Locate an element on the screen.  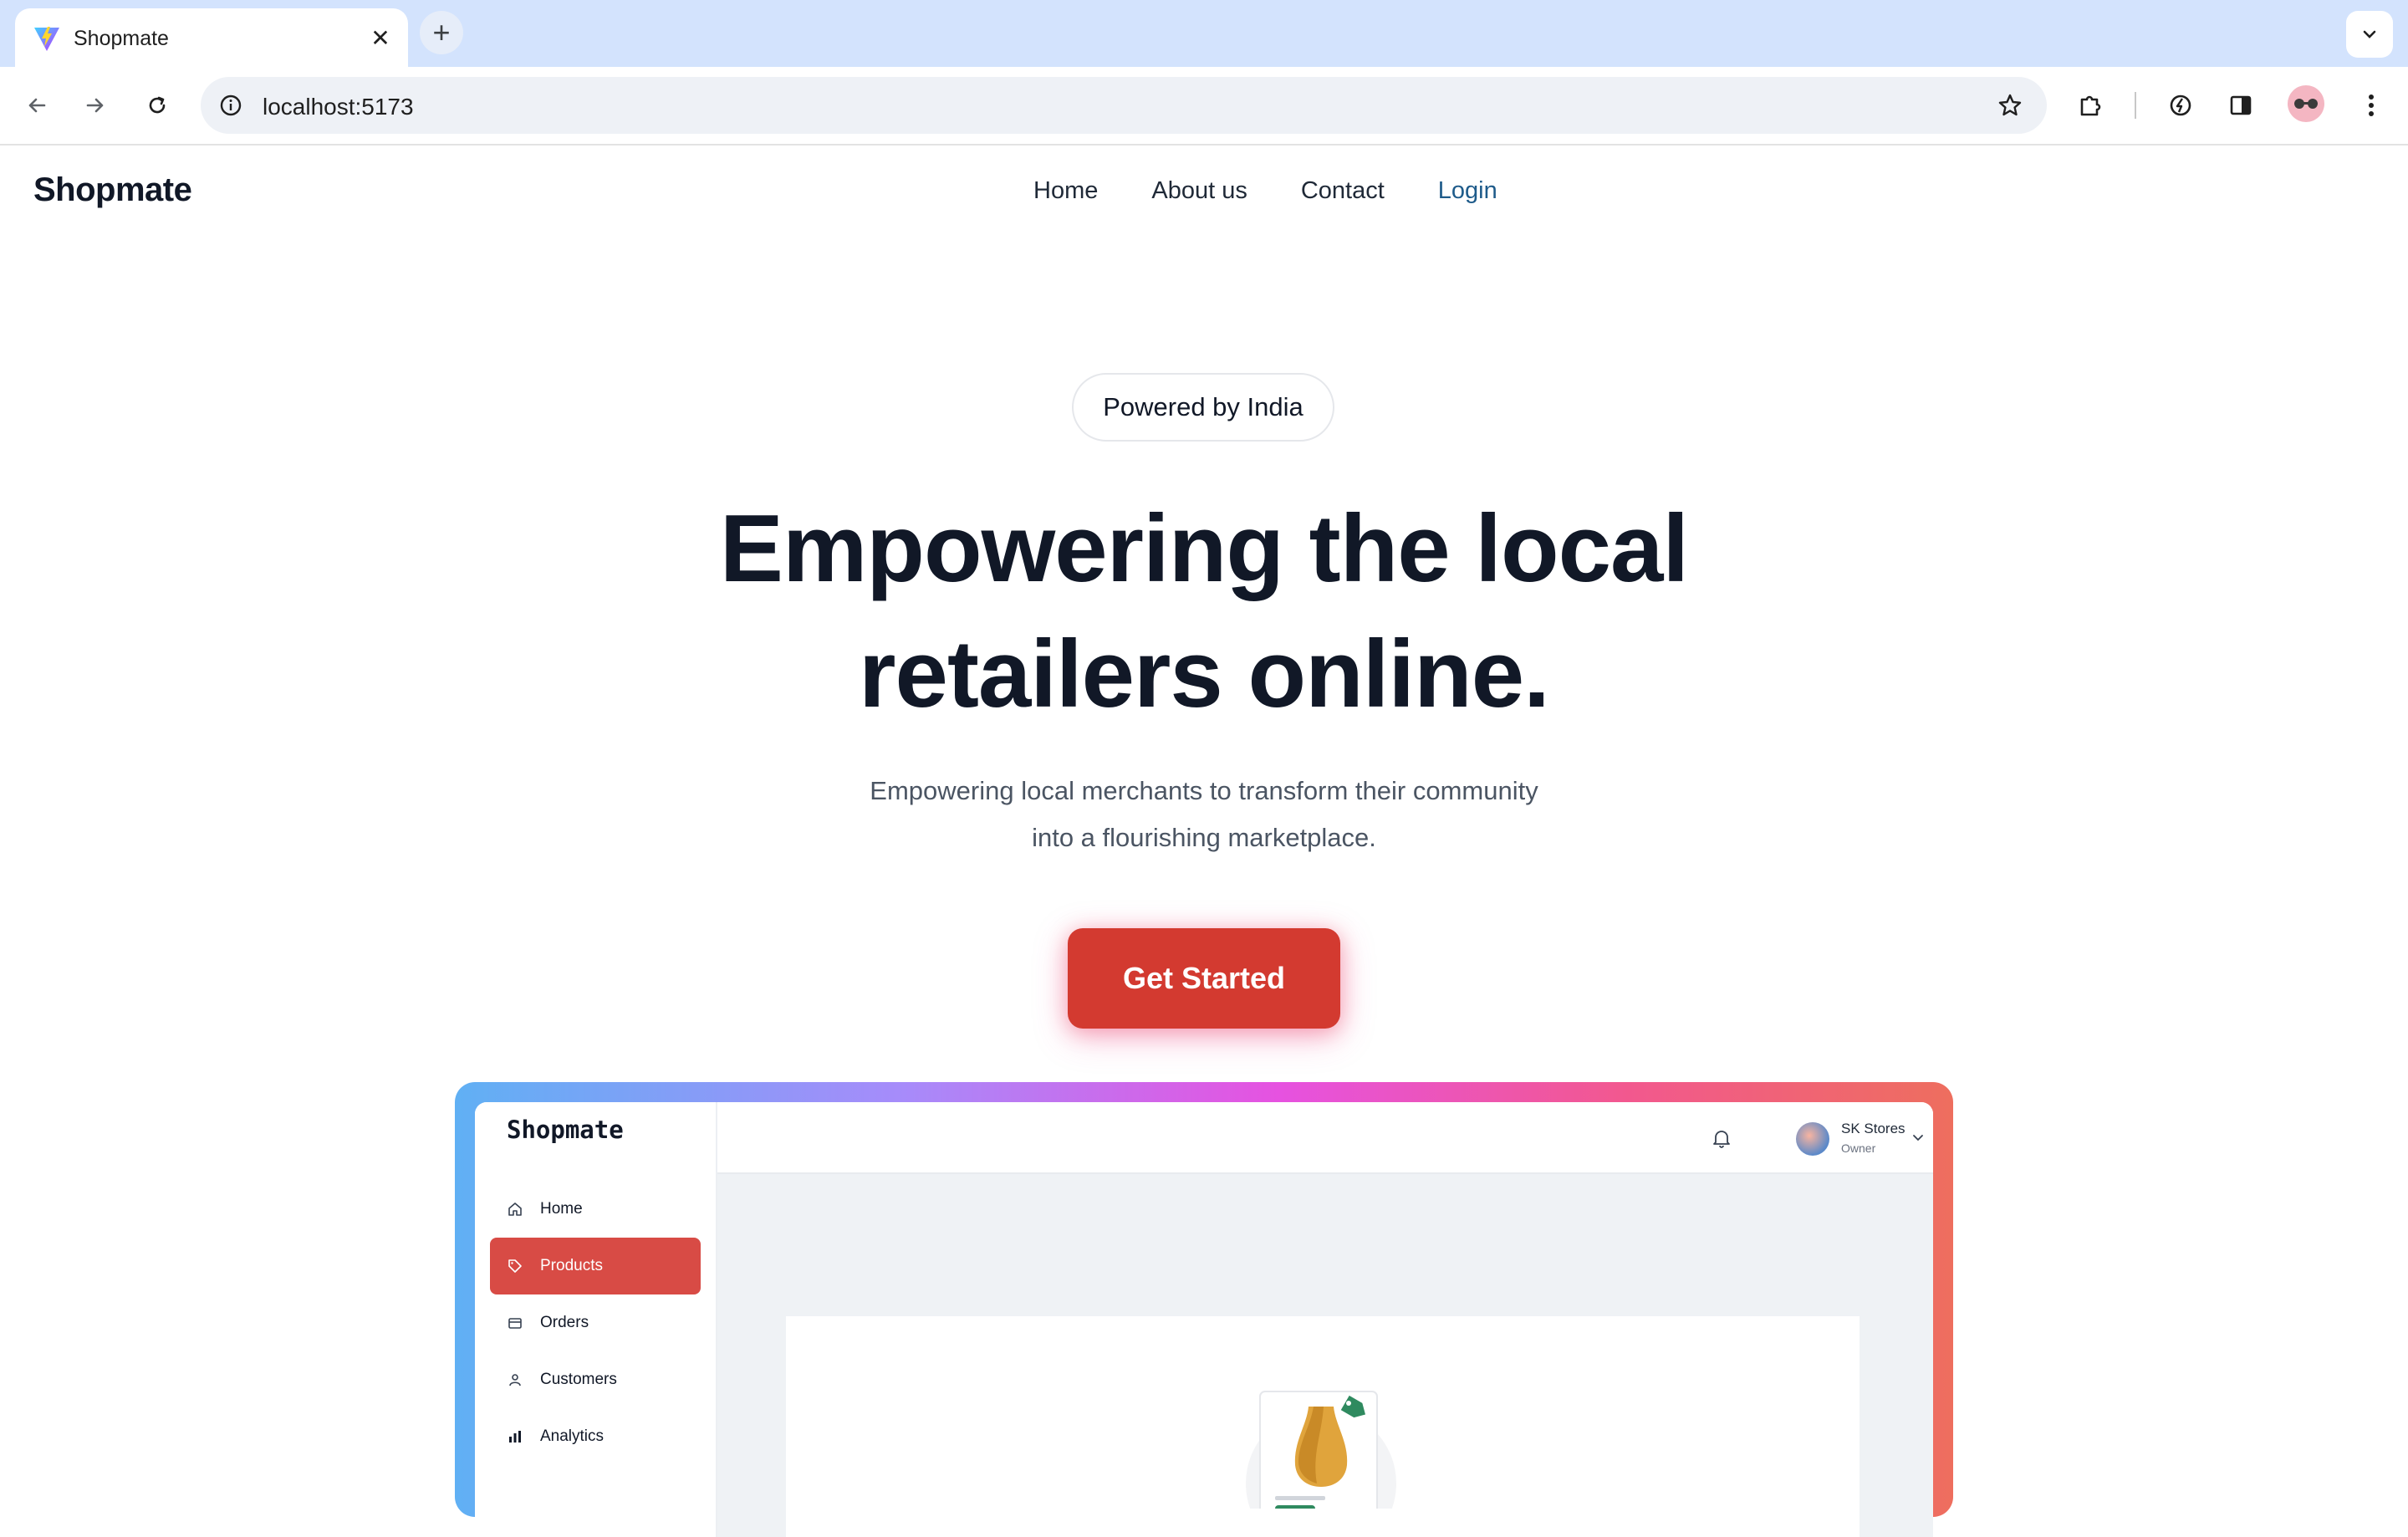
preview-sidebar-item-products: Products is located at coordinates (596, 1266).